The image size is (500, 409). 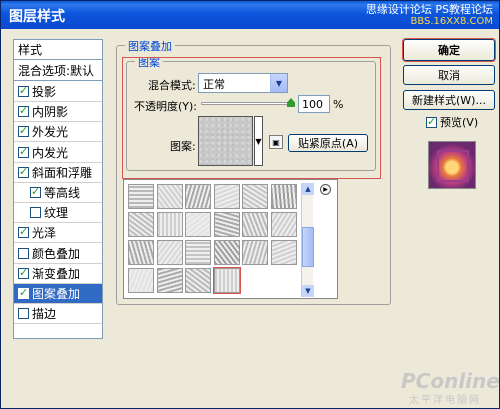 I want to click on ok-label: 确定, so click(x=449, y=50).